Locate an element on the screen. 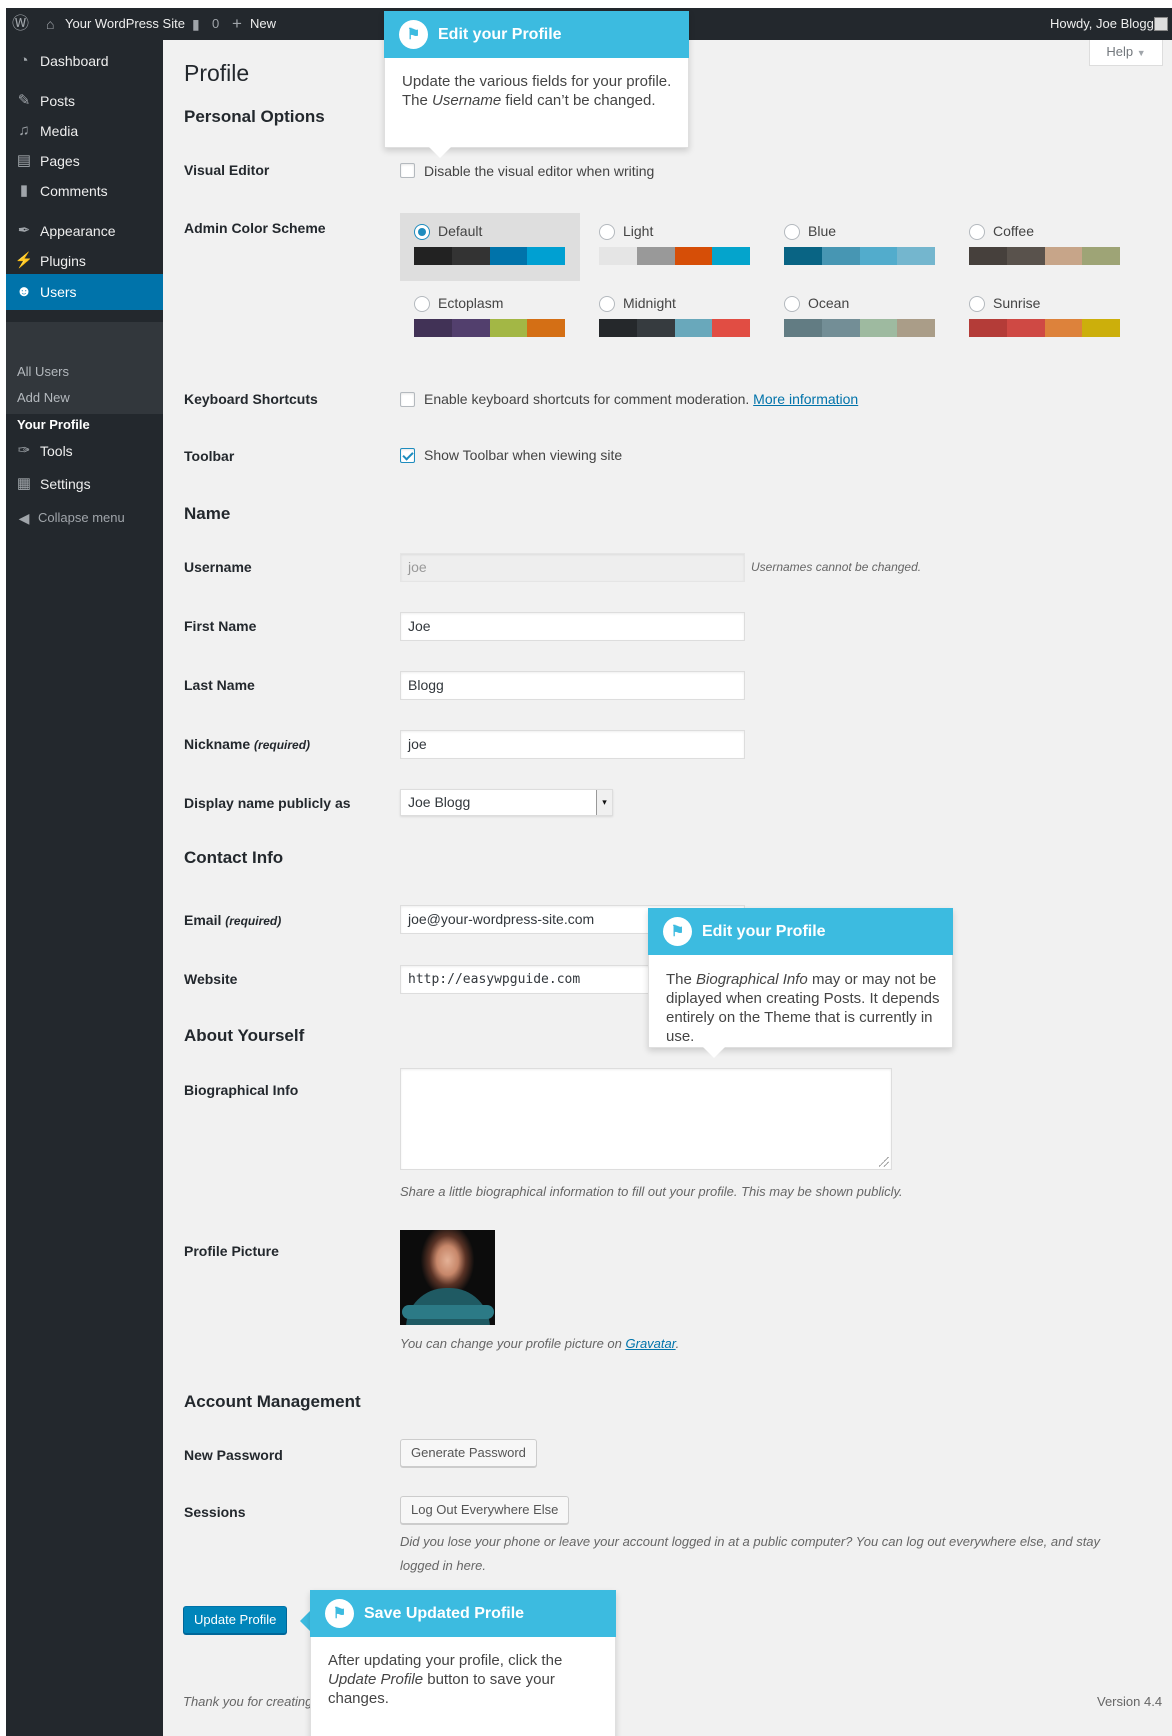 Image resolution: width=1172 pixels, height=1736 pixels. color-scheme-name: Blue is located at coordinates (822, 231).